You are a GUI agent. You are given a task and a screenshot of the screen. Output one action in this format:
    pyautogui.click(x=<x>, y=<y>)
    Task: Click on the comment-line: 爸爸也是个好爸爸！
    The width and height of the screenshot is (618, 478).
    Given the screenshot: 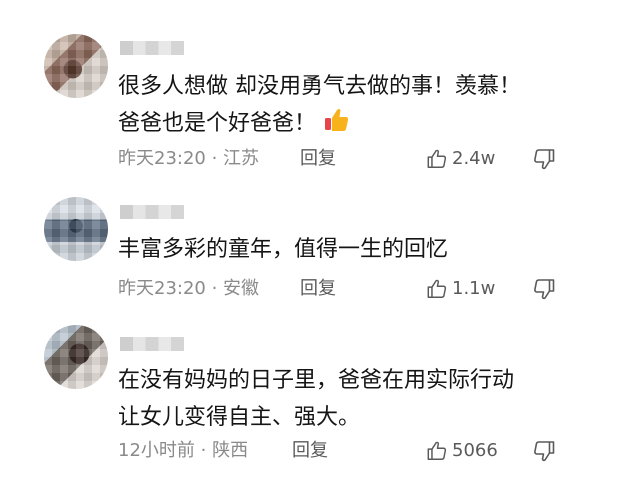 What is the action you would take?
    pyautogui.click(x=319, y=123)
    